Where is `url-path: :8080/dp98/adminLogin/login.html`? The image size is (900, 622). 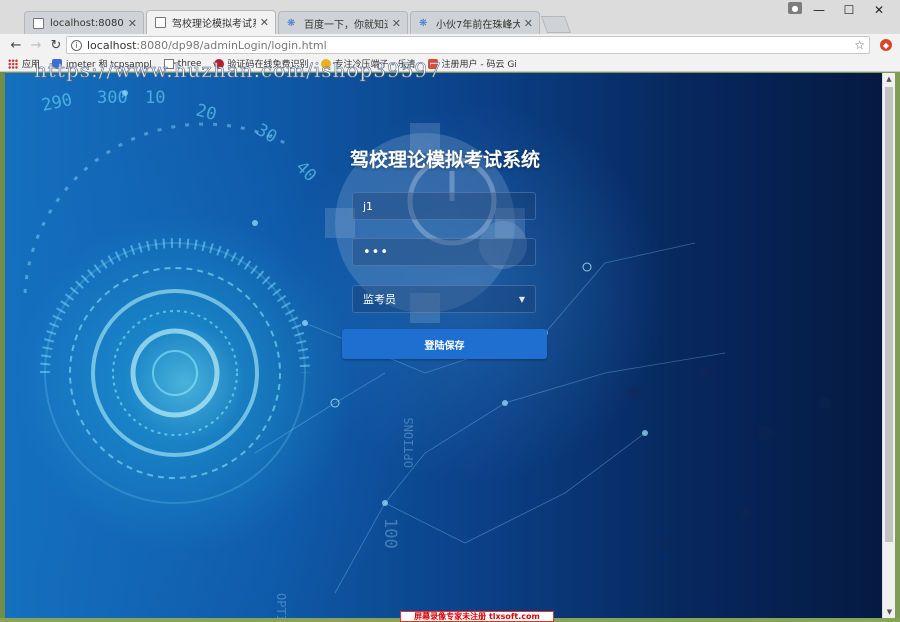
url-path: :8080/dp98/adminLogin/login.html is located at coordinates (231, 45).